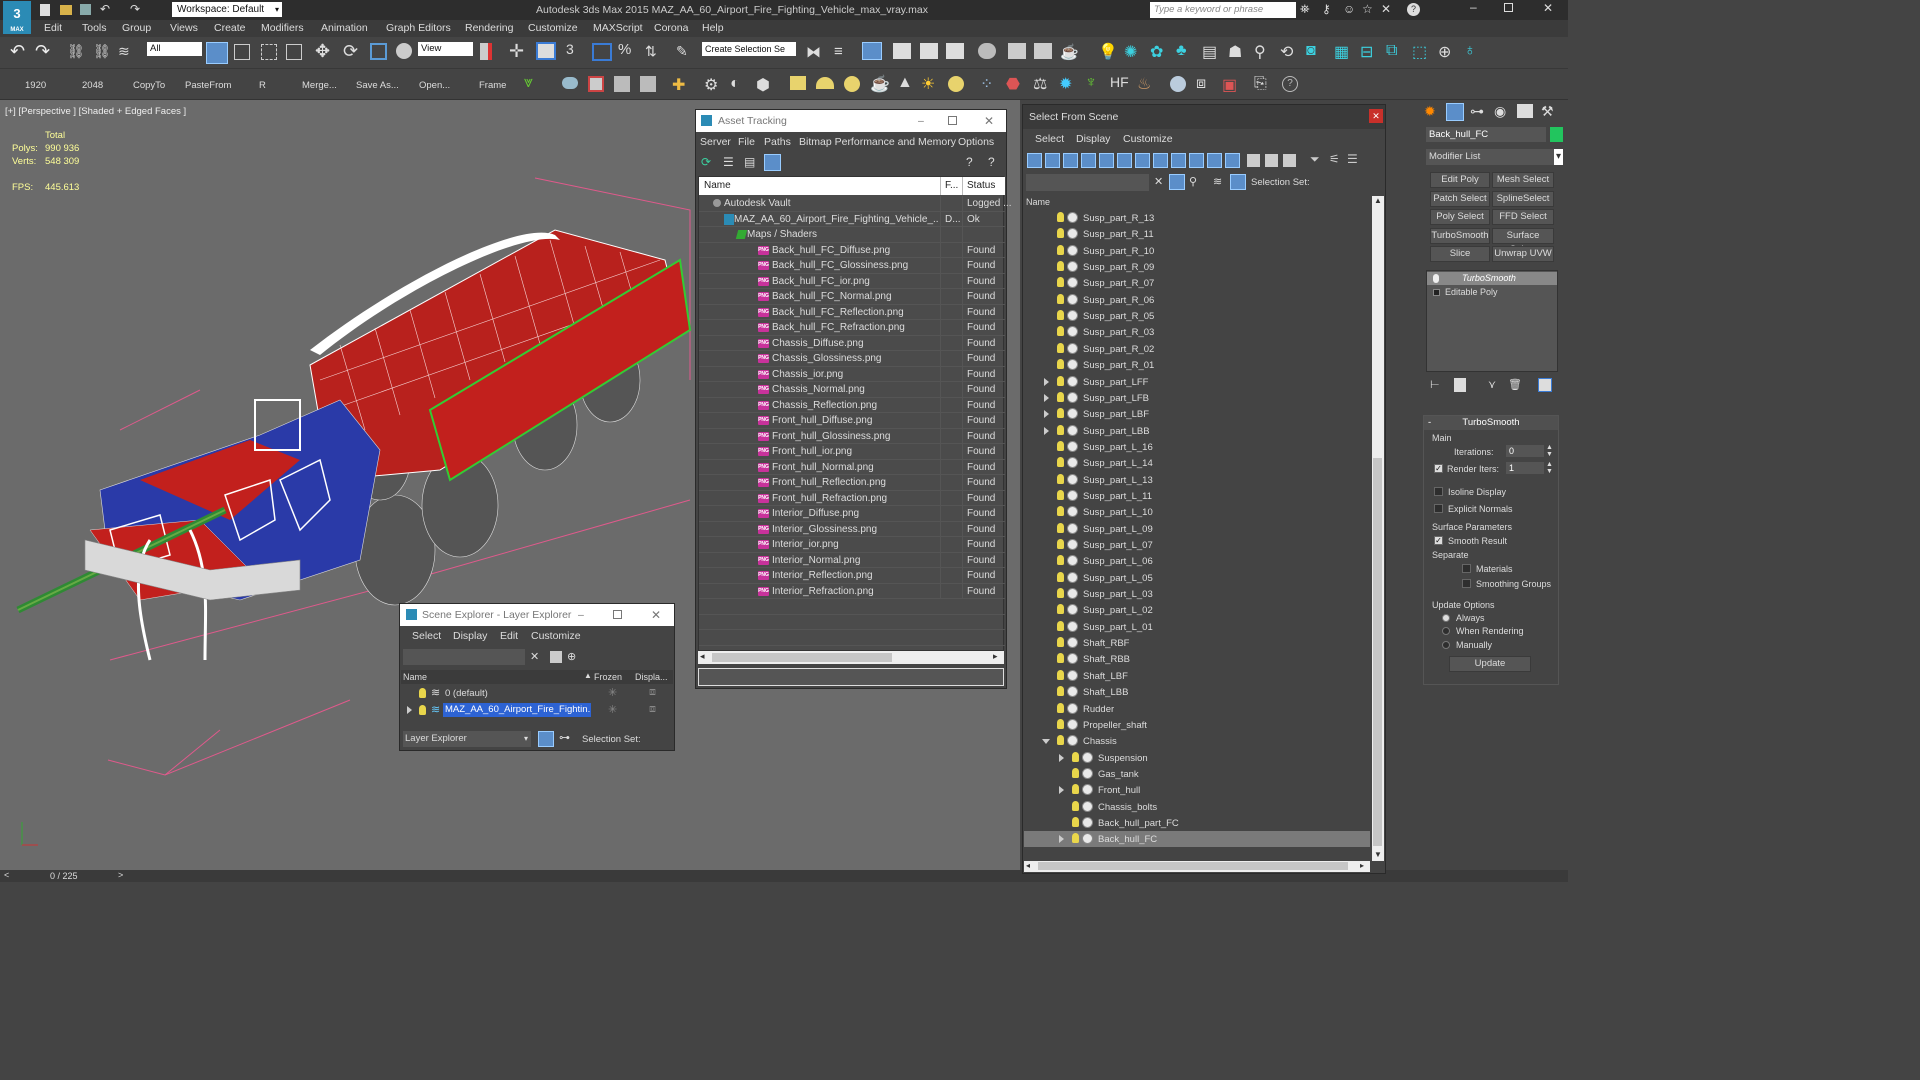  Describe the element at coordinates (852, 266) in the screenshot. I see `asset-row: PNG Back_hull_FC_Glossiness.png Found` at that location.